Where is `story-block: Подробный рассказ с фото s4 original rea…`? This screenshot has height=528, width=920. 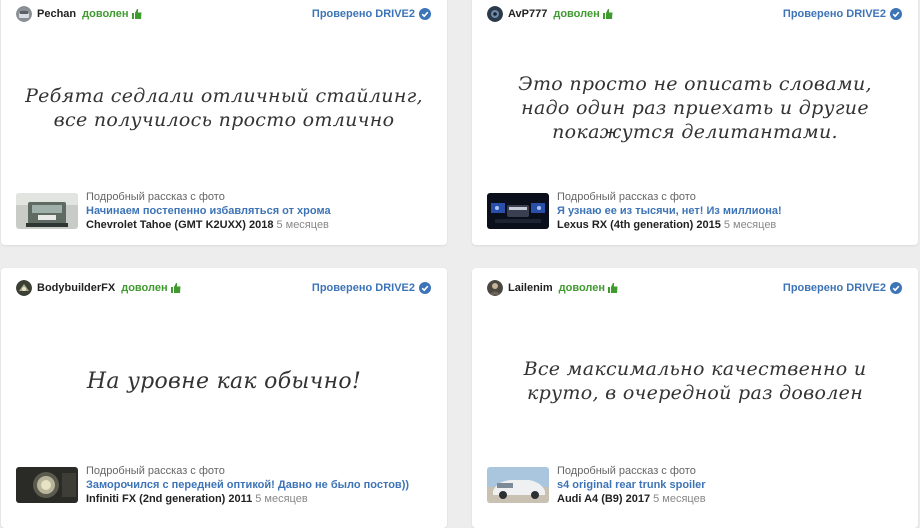 story-block: Подробный рассказ с фото s4 original rea… is located at coordinates (697, 485).